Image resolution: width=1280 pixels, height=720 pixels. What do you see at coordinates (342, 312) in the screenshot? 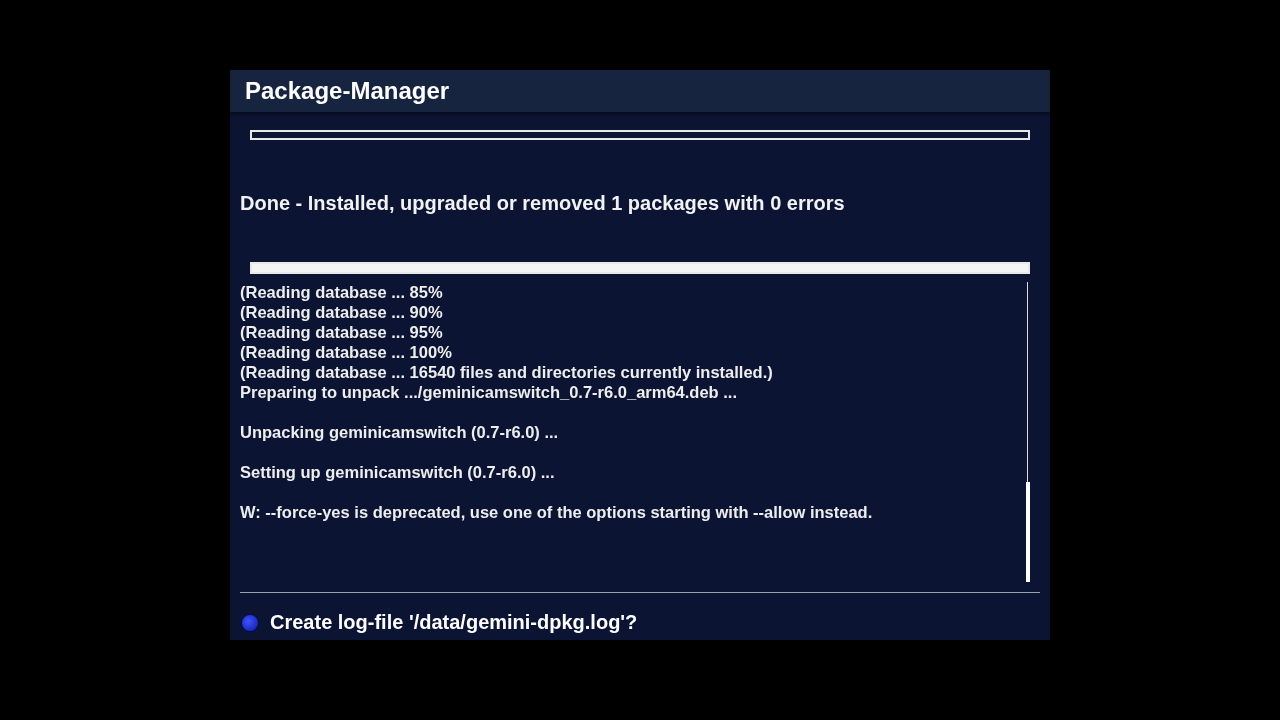
I see `log-line: (Reading database ... 90%` at bounding box center [342, 312].